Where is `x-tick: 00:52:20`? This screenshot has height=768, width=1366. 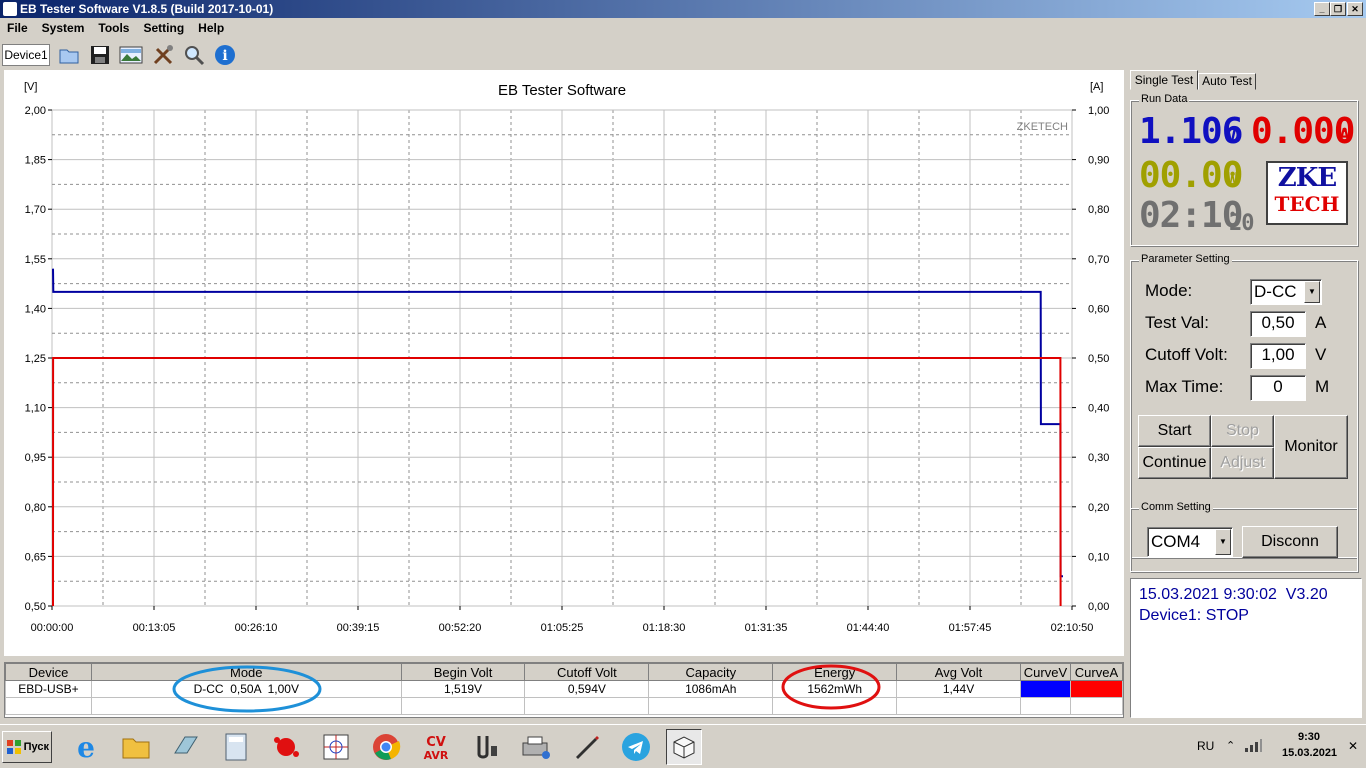
x-tick: 00:52:20 is located at coordinates (460, 628).